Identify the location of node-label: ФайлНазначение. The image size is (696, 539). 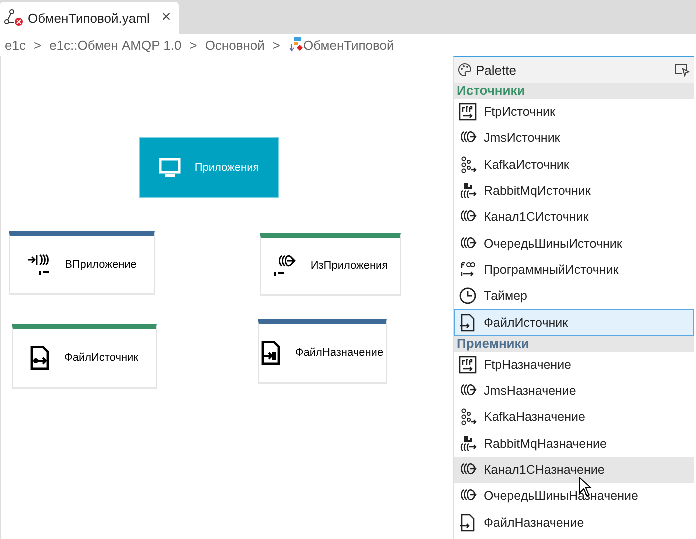
(339, 353).